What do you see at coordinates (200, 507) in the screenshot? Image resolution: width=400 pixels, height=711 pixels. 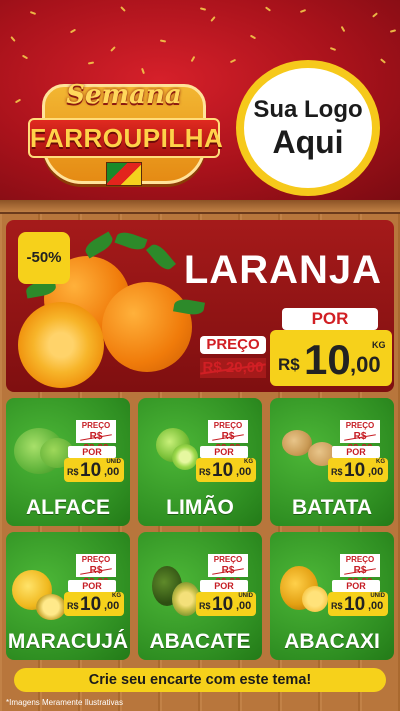 I see `product-name: LIMÃO` at bounding box center [200, 507].